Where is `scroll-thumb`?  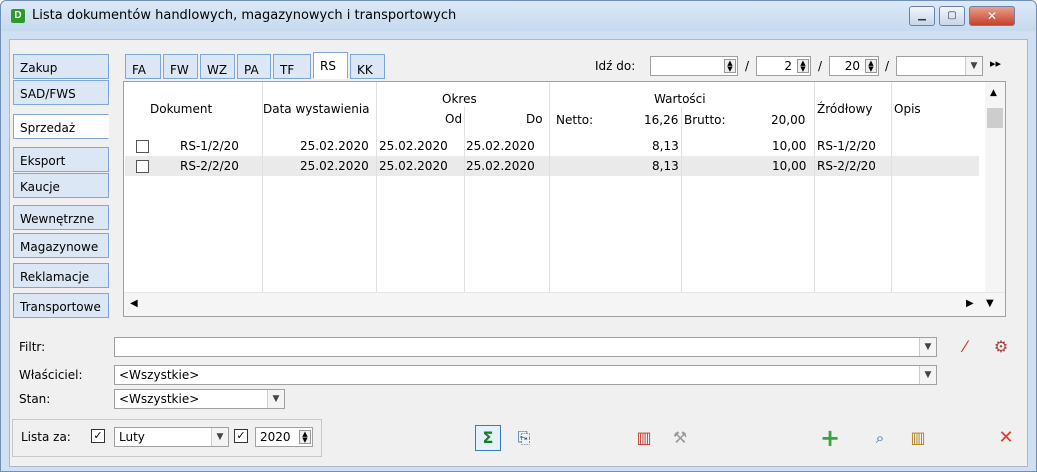 scroll-thumb is located at coordinates (995, 118).